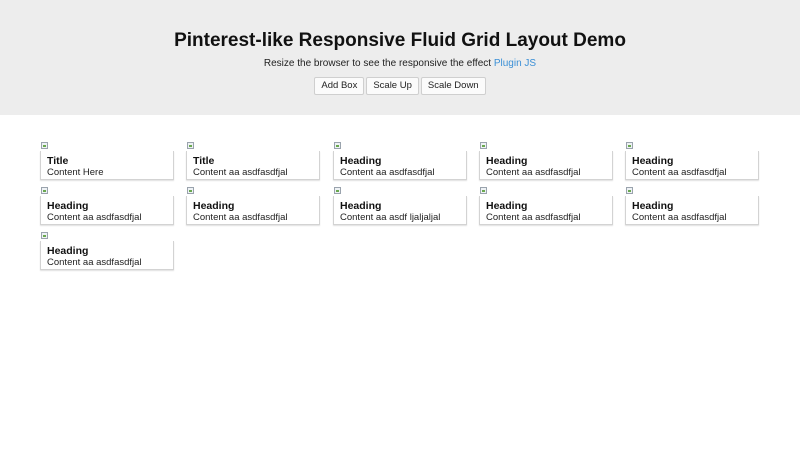 Image resolution: width=800 pixels, height=450 pixels. Describe the element at coordinates (390, 217) in the screenshot. I see `card-content: Content aa asdf ljaljaljal` at that location.